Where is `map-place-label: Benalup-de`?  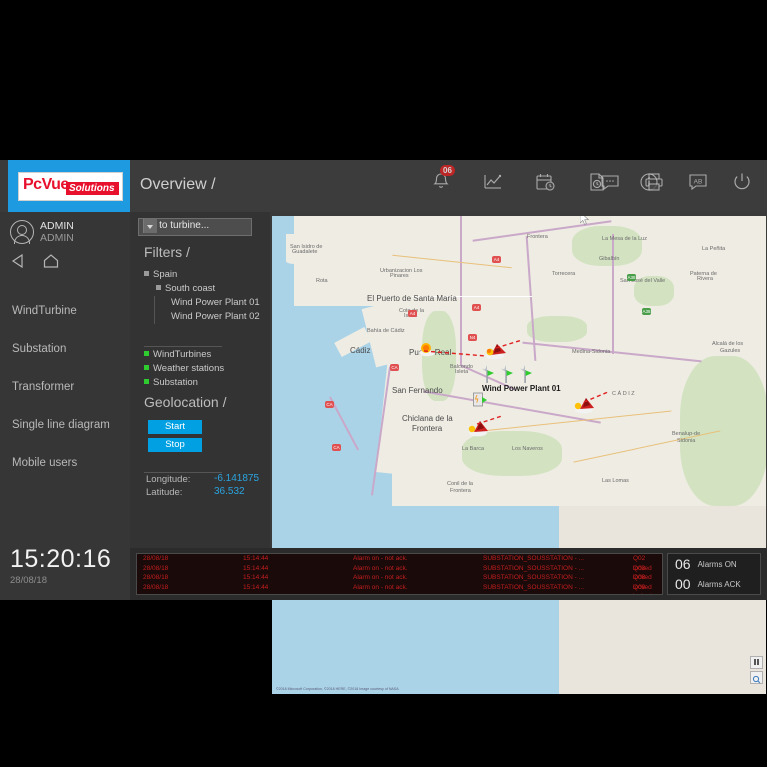 map-place-label: Benalup-de is located at coordinates (686, 434).